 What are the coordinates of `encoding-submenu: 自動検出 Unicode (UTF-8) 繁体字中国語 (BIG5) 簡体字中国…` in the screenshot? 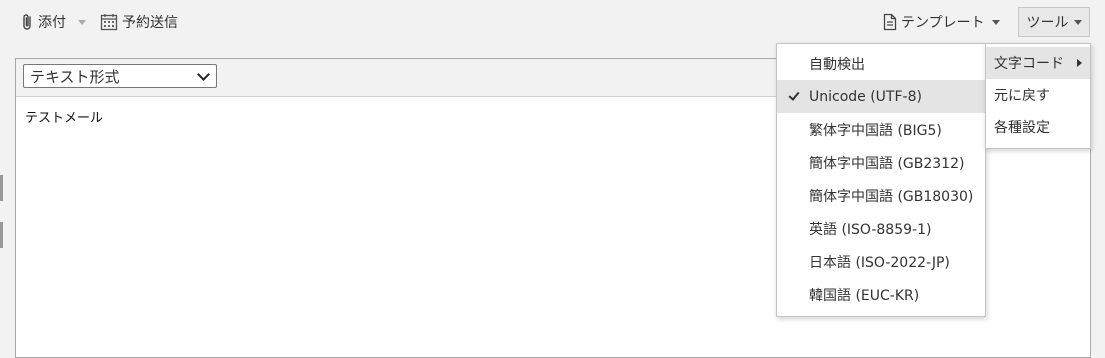 It's located at (881, 180).